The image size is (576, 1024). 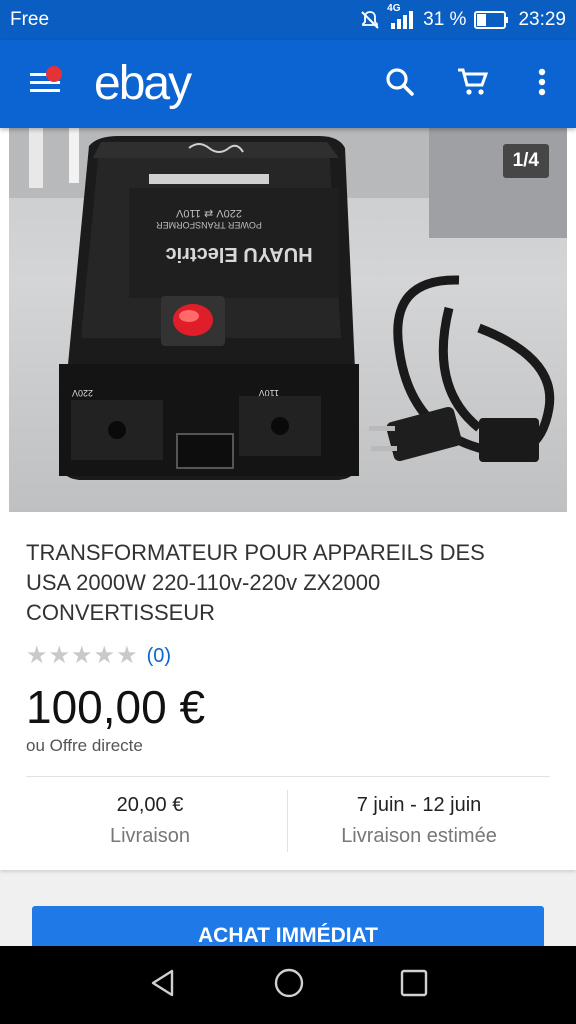 What do you see at coordinates (54, 74) in the screenshot?
I see `notification-dot` at bounding box center [54, 74].